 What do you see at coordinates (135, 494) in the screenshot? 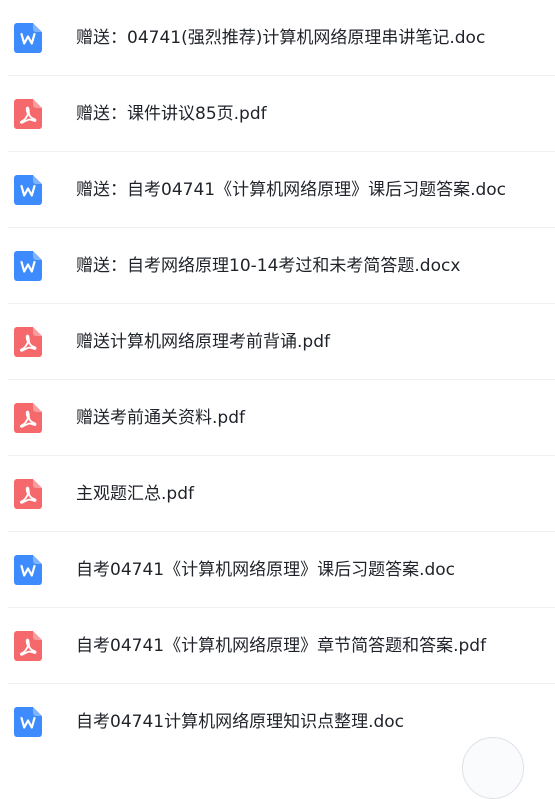
I see `file-name: 主观题汇总.pdf` at bounding box center [135, 494].